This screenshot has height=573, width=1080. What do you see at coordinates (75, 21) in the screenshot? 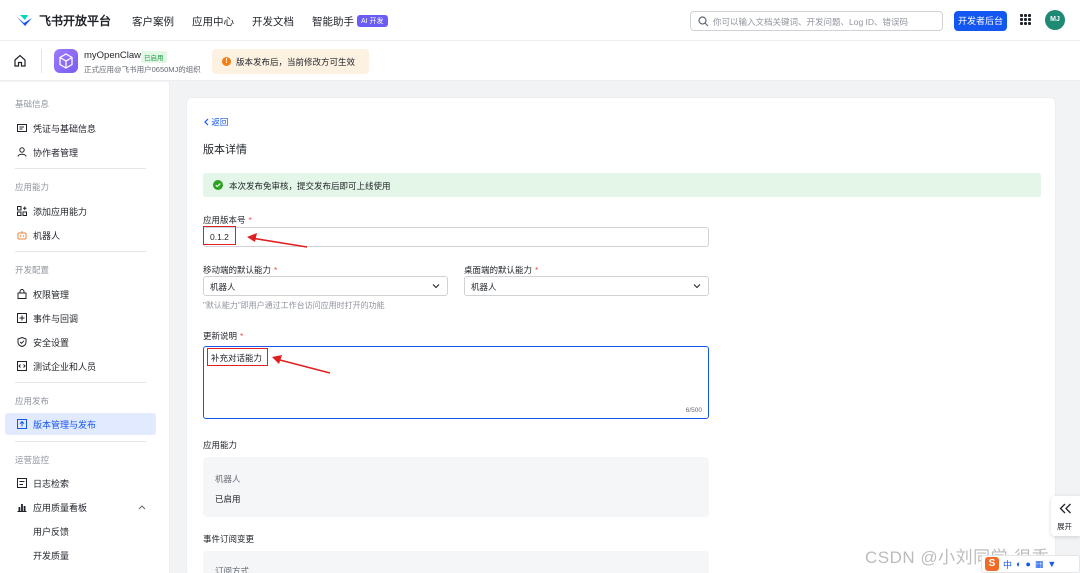
I see `brand-name: 飞书开放平台` at bounding box center [75, 21].